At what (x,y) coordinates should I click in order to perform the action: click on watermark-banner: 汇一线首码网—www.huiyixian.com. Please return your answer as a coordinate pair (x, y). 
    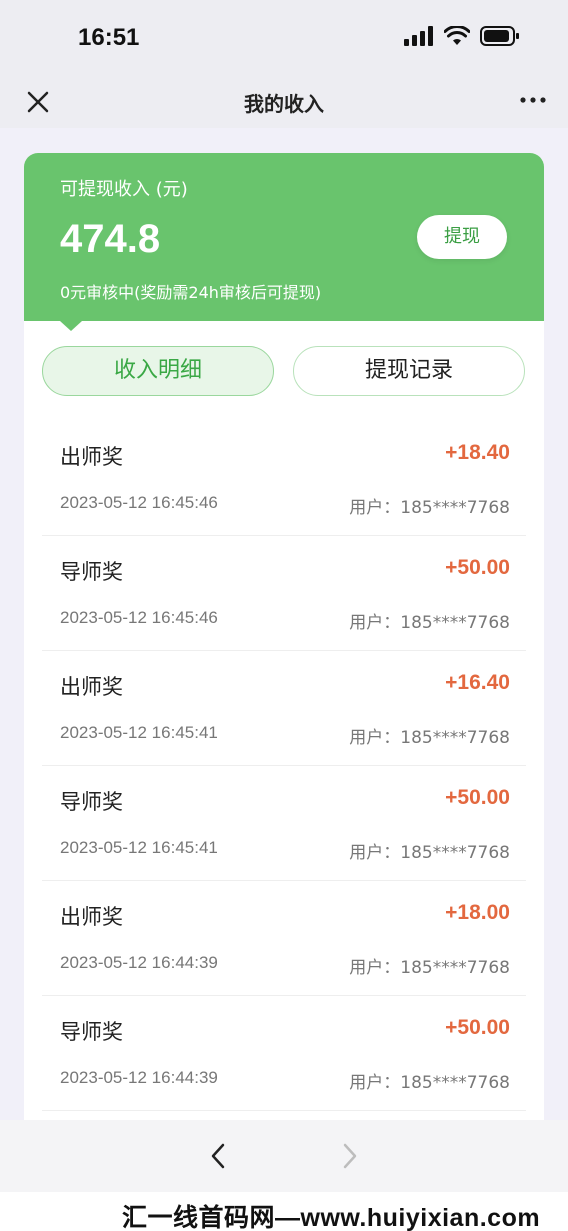
    Looking at the image, I should click on (284, 1211).